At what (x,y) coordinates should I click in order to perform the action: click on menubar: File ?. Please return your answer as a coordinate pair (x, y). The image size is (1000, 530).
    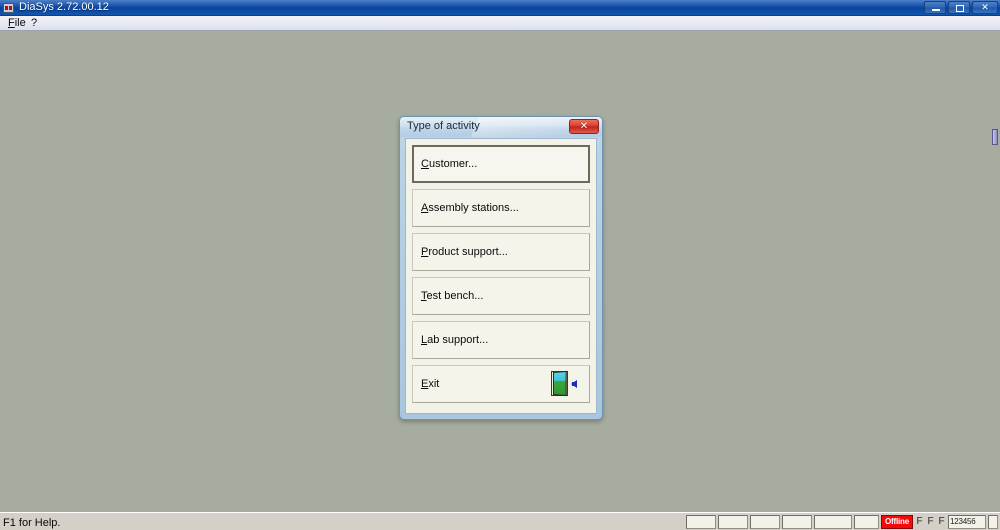
    Looking at the image, I should click on (500, 23).